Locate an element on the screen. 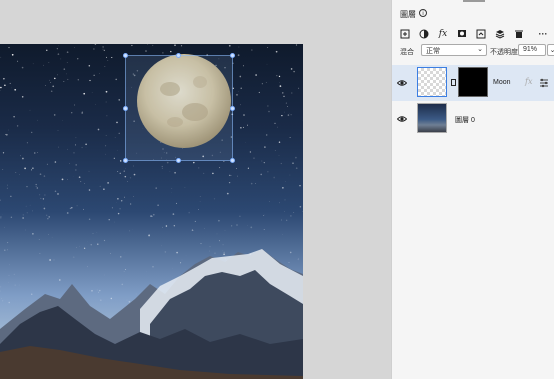 The height and width of the screenshot is (379, 554). layer-row-moon: Moon fx is located at coordinates (473, 83).